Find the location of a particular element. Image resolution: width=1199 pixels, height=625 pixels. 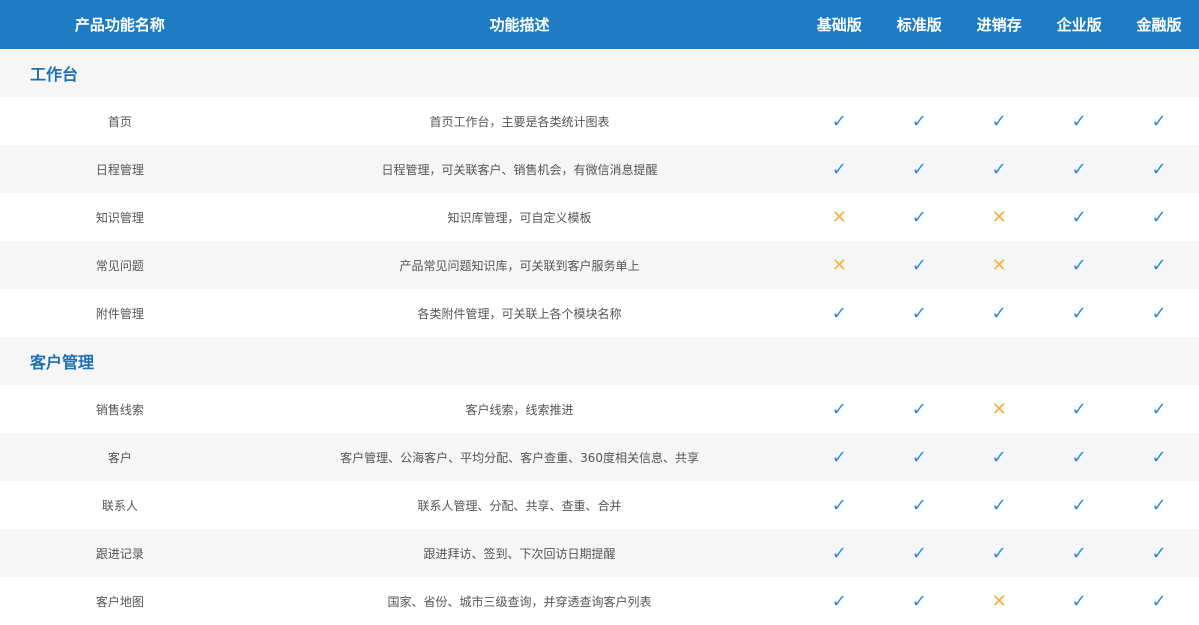

feature-description: 跟进拜访、签到、下次回访日期提醒 is located at coordinates (519, 553).